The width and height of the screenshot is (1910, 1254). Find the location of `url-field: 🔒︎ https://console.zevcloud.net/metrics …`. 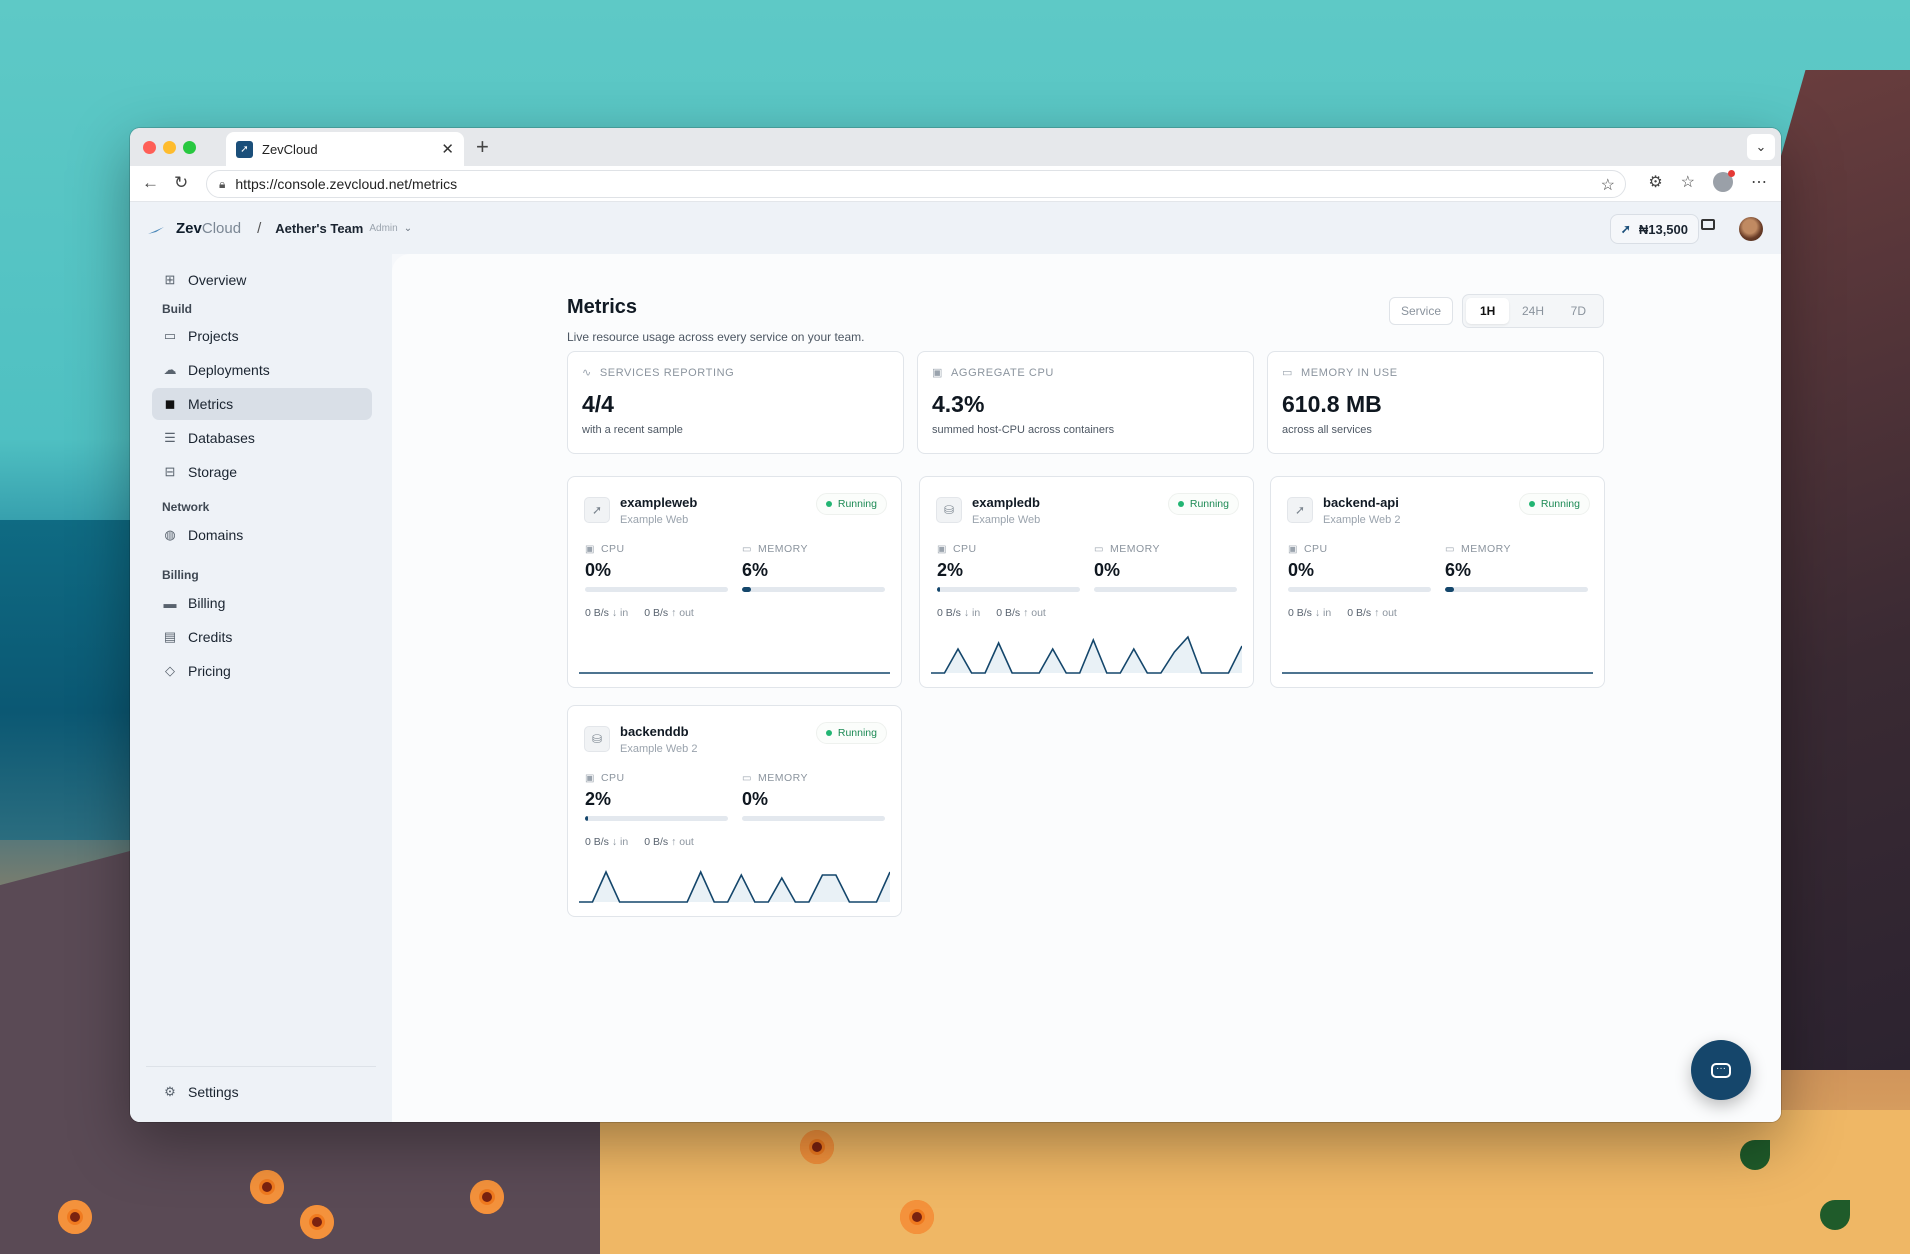

url-field: 🔒︎ https://console.zevcloud.net/metrics … is located at coordinates (916, 184).